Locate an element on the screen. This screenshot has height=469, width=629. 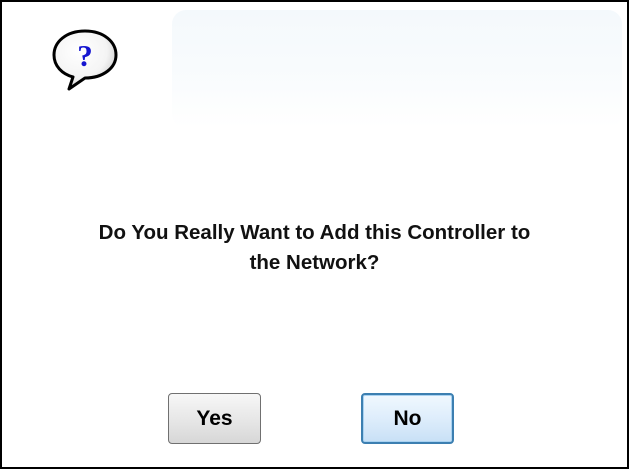
question-balloon-icon: ? is located at coordinates (85, 60).